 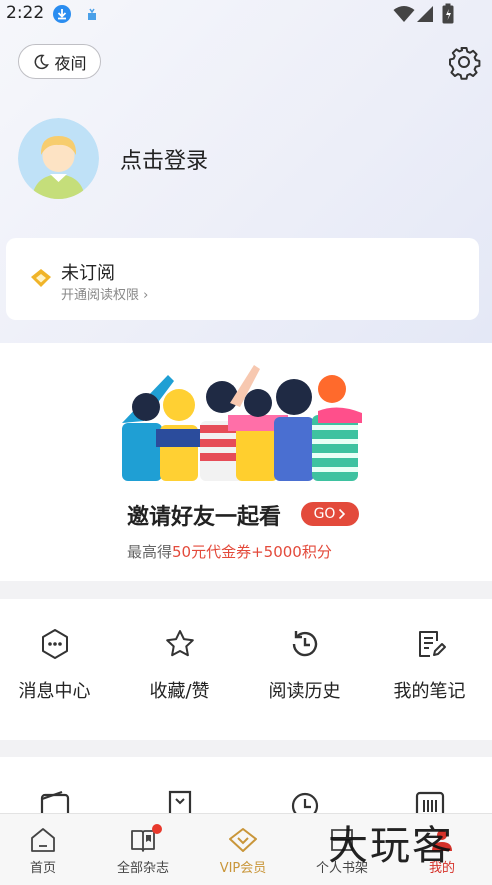 I want to click on app-notification-icon, so click(x=92, y=14).